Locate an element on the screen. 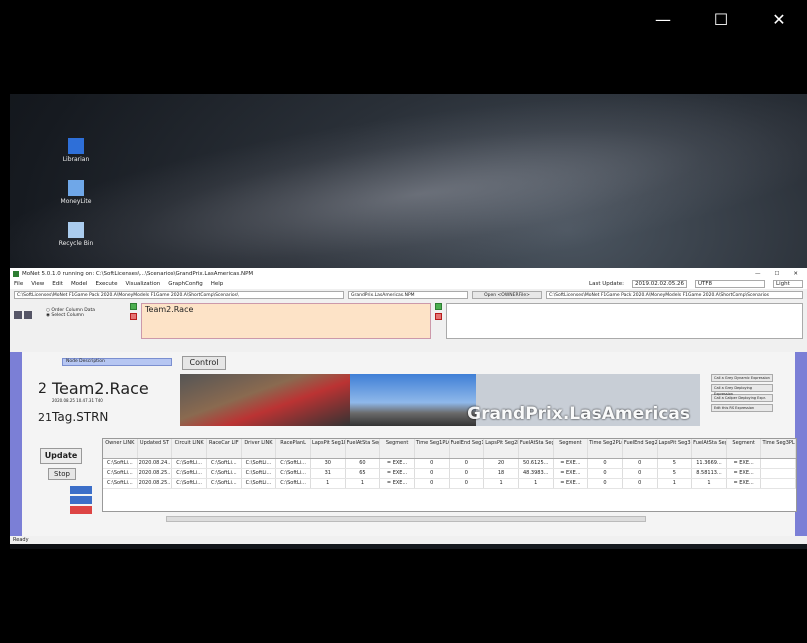 Image resolution: width=807 pixels, height=643 pixels. nav-up-icon is located at coordinates (81, 490).